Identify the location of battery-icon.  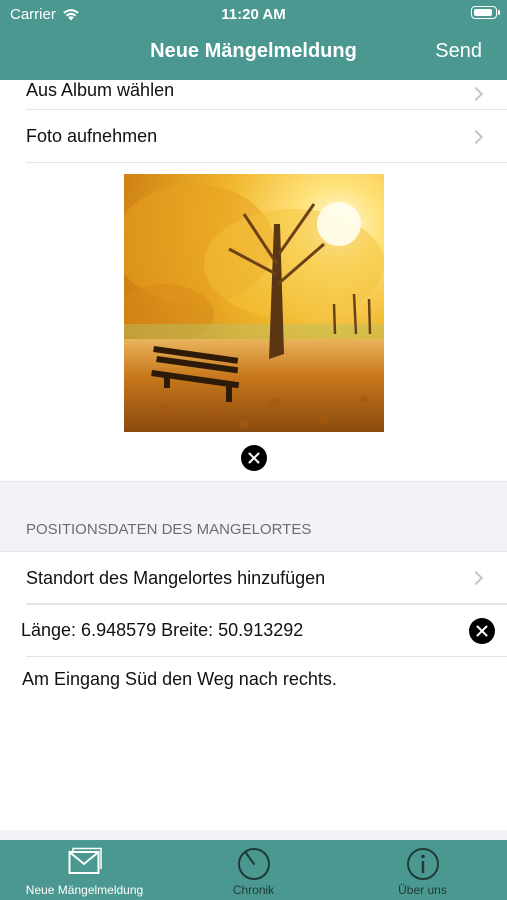
(485, 12).